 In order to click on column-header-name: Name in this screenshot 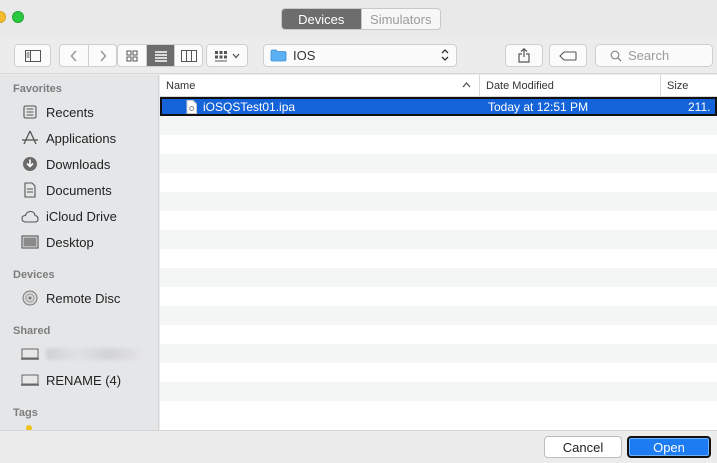, I will do `click(319, 85)`.